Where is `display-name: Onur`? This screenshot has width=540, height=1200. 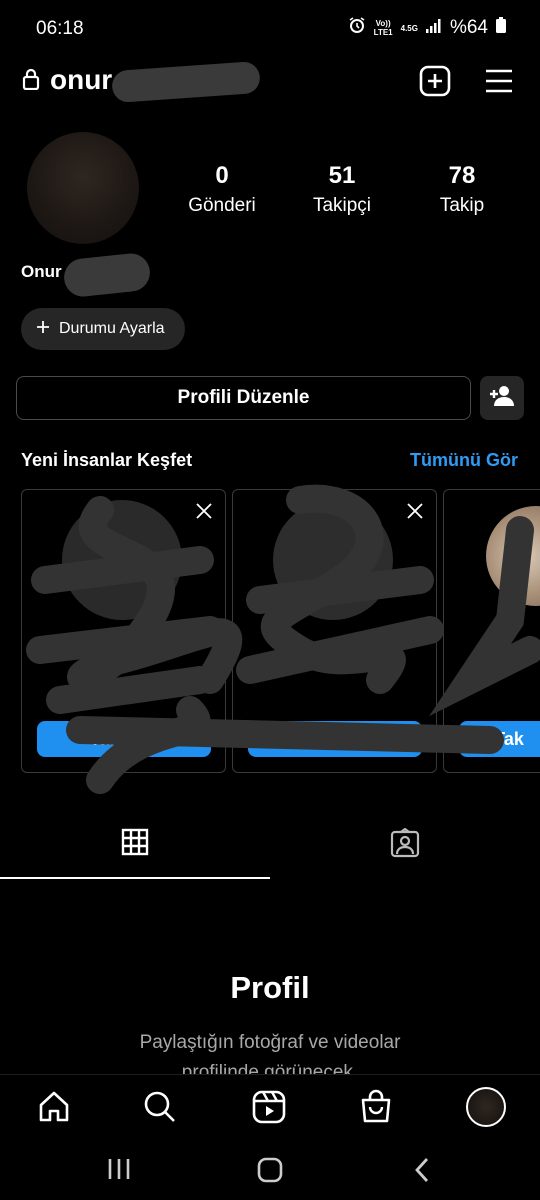
display-name: Onur is located at coordinates (41, 271).